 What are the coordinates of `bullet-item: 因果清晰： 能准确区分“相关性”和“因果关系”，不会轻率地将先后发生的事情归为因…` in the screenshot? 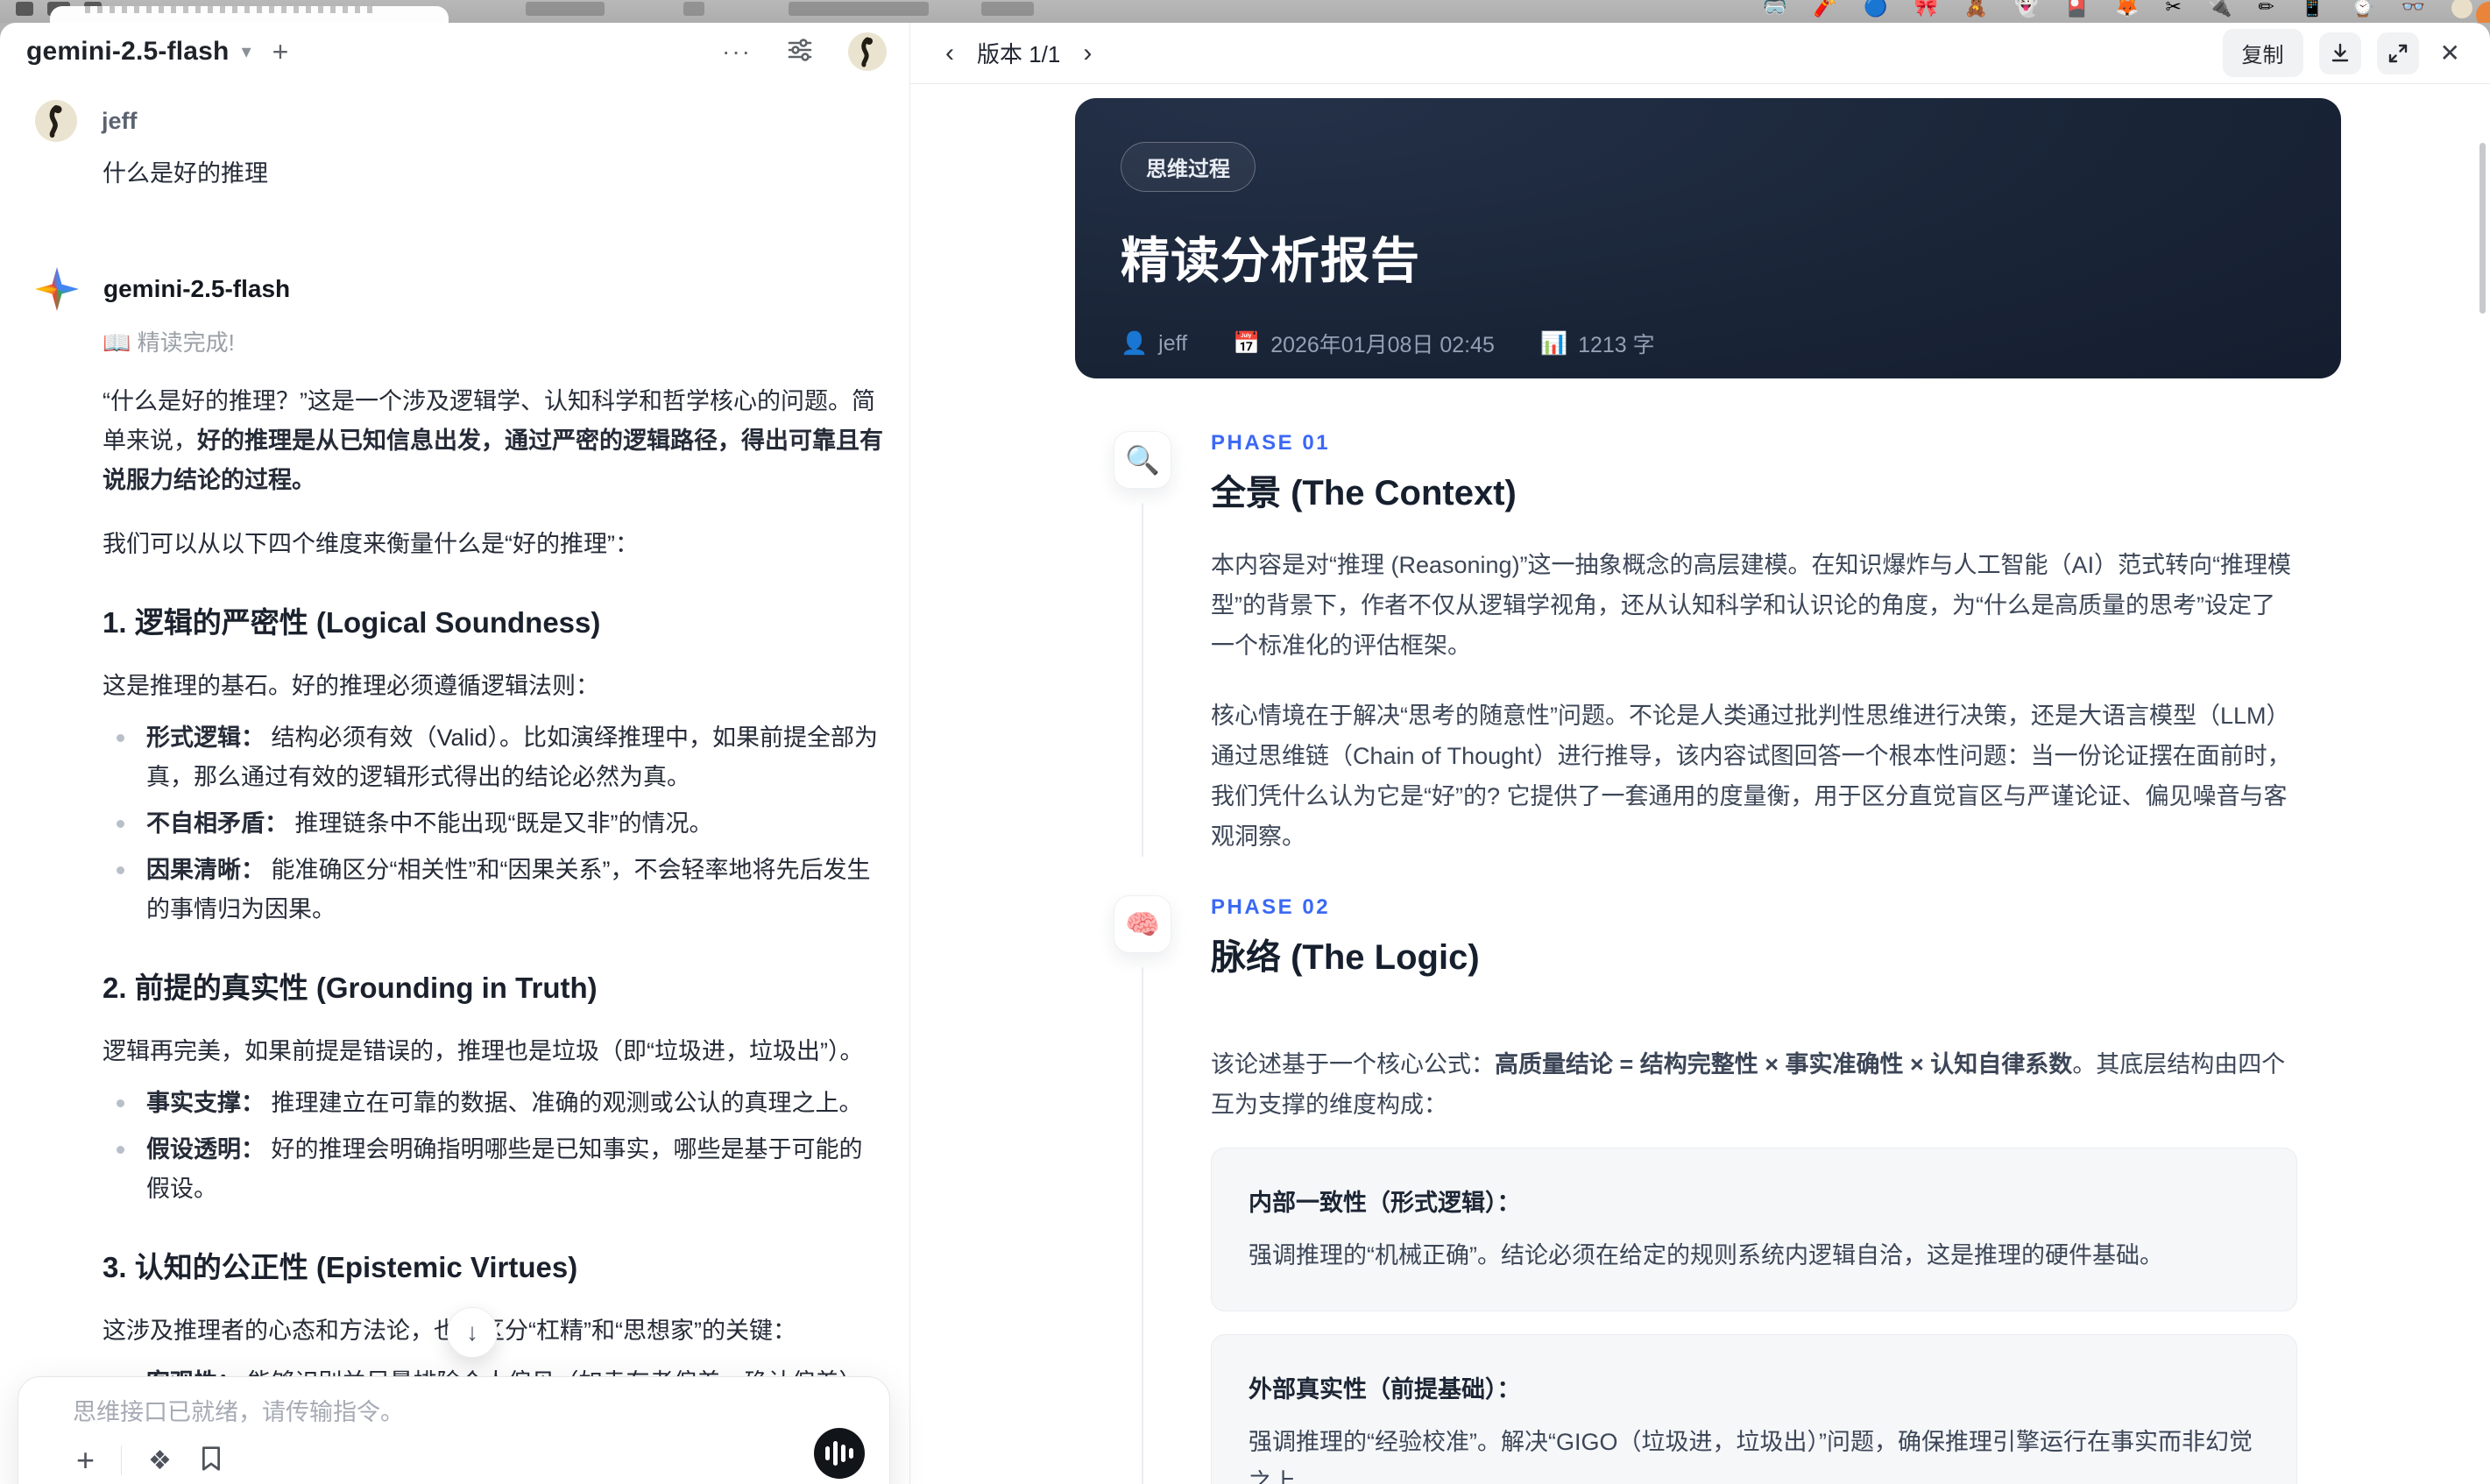 It's located at (494, 890).